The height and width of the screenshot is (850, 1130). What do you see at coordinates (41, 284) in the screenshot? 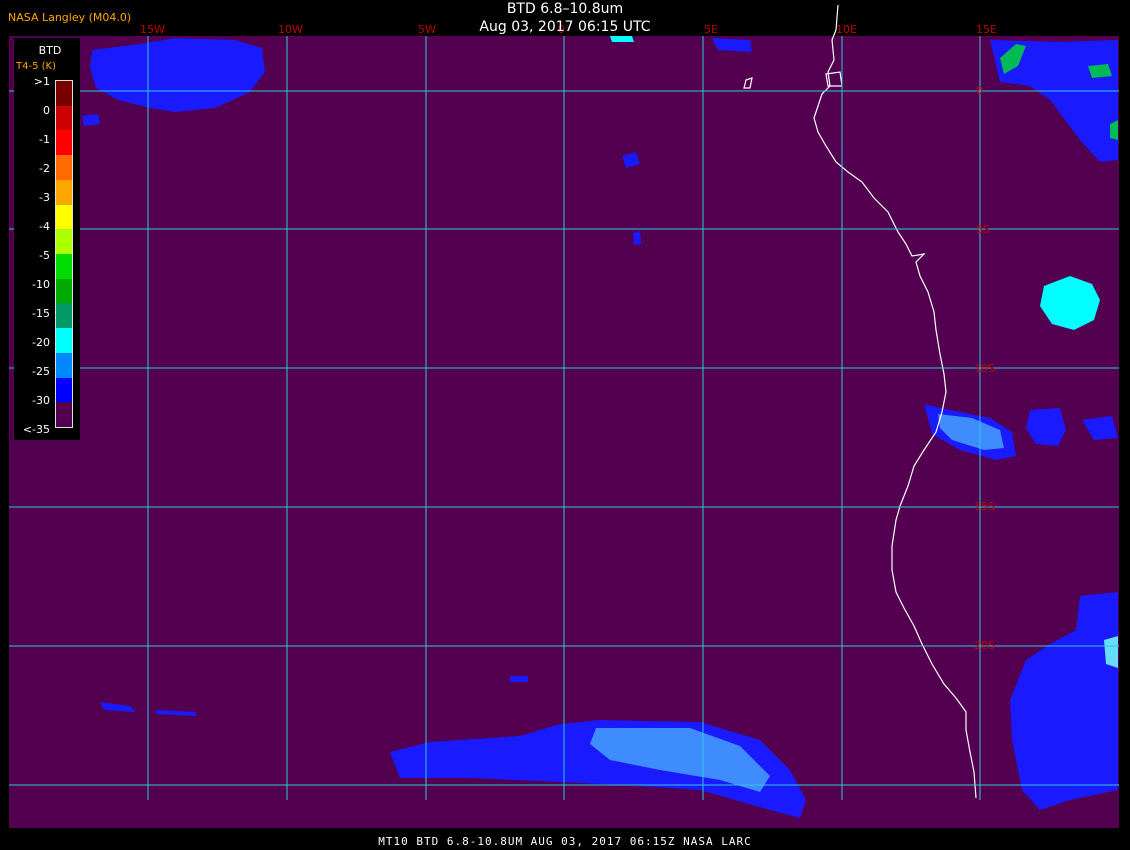
I see `legend-label: -10` at bounding box center [41, 284].